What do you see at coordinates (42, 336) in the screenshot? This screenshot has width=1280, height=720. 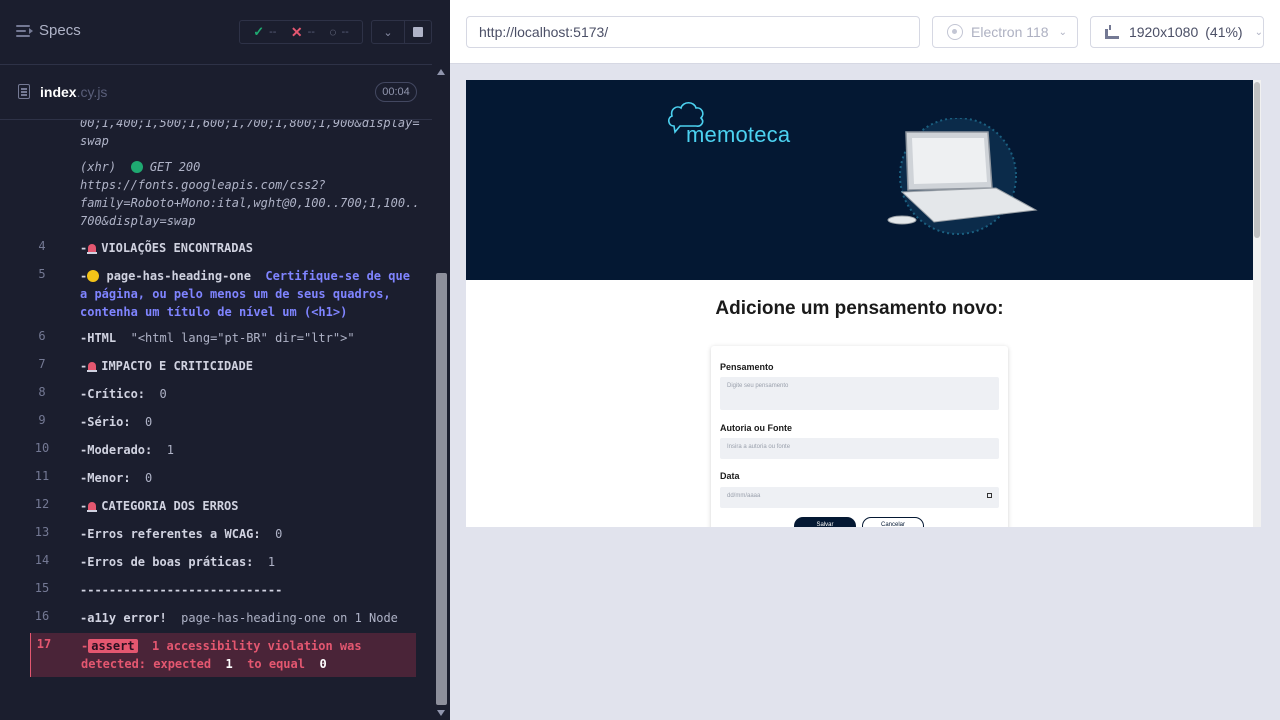 I see `command-number: 6` at bounding box center [42, 336].